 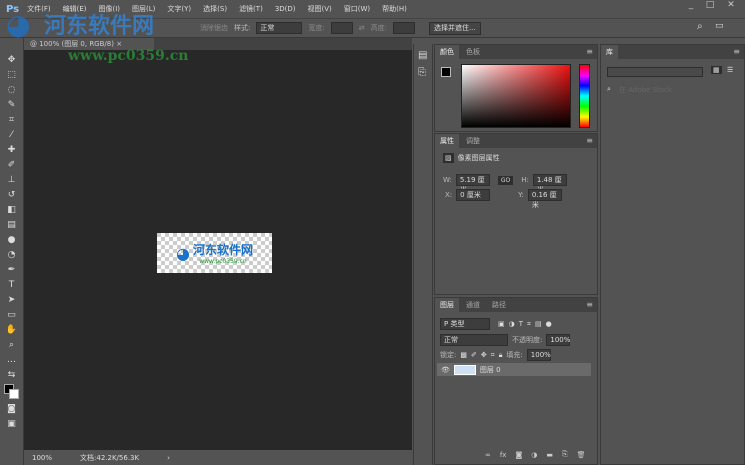 What do you see at coordinates (474, 340) in the screenshot?
I see `blend-mode-select: 正常` at bounding box center [474, 340].